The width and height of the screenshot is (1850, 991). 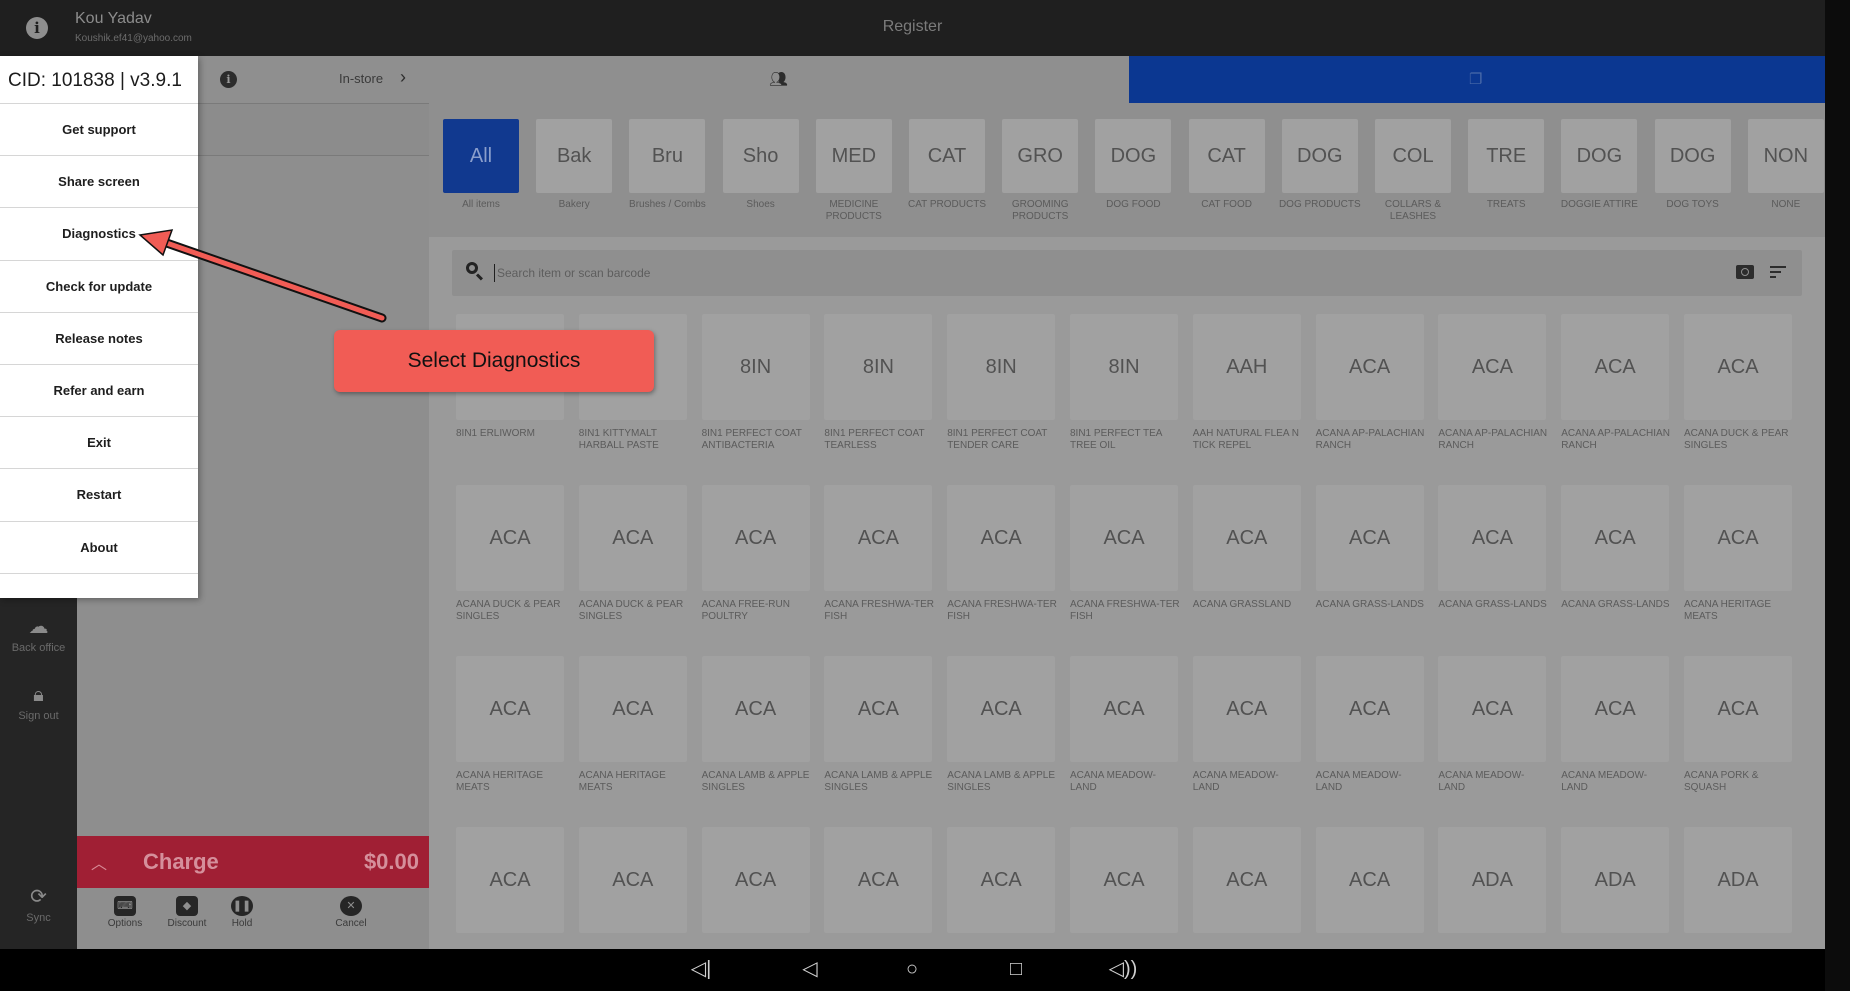 What do you see at coordinates (125, 912) in the screenshot?
I see `options-button: ⌨ Options` at bounding box center [125, 912].